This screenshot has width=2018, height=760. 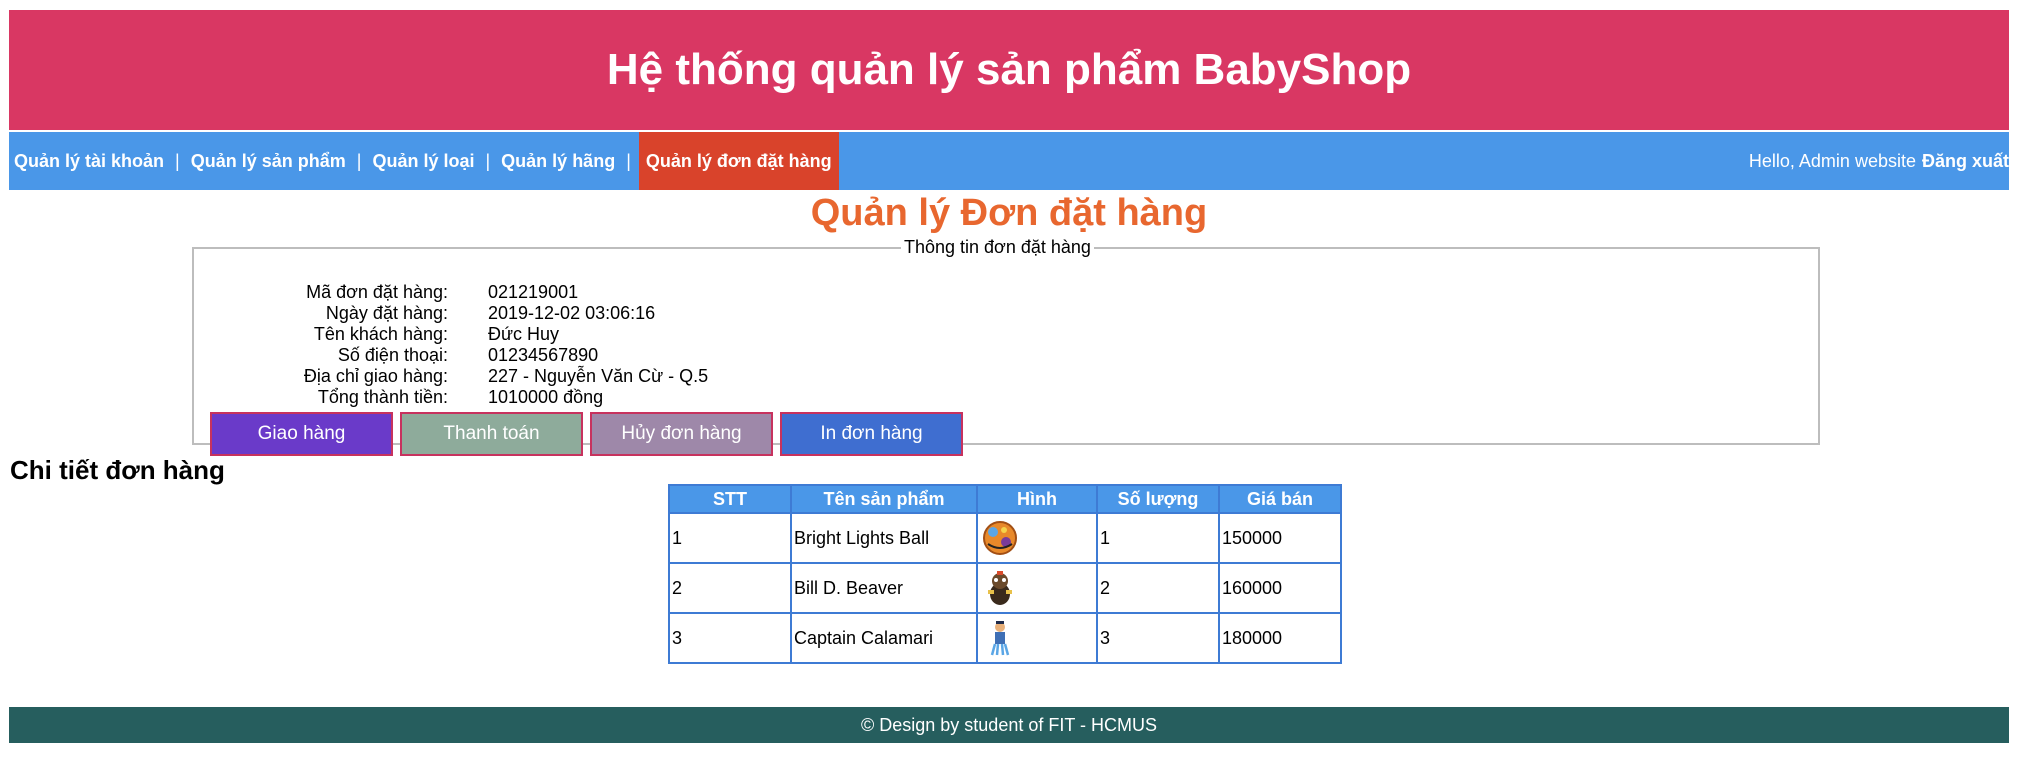 I want to click on beaver-toy-icon, so click(x=1000, y=588).